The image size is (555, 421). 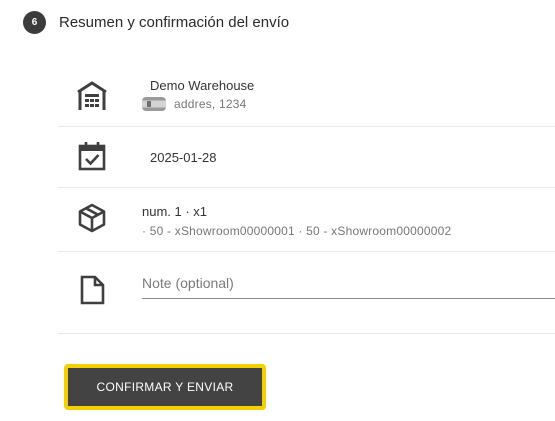 I want to click on confirm-and-send-button: CONFIRMAR Y ENVIAR, so click(x=165, y=387).